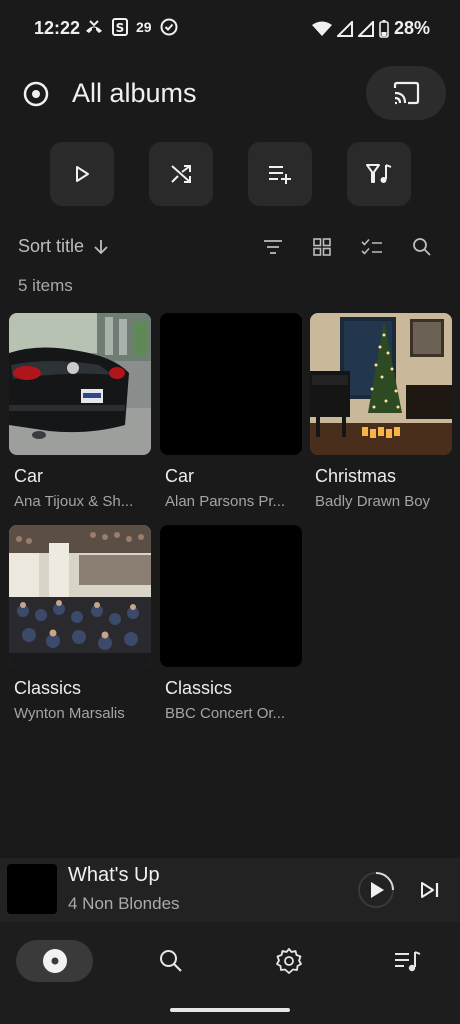  What do you see at coordinates (321, 28) in the screenshot?
I see `wifi-icon` at bounding box center [321, 28].